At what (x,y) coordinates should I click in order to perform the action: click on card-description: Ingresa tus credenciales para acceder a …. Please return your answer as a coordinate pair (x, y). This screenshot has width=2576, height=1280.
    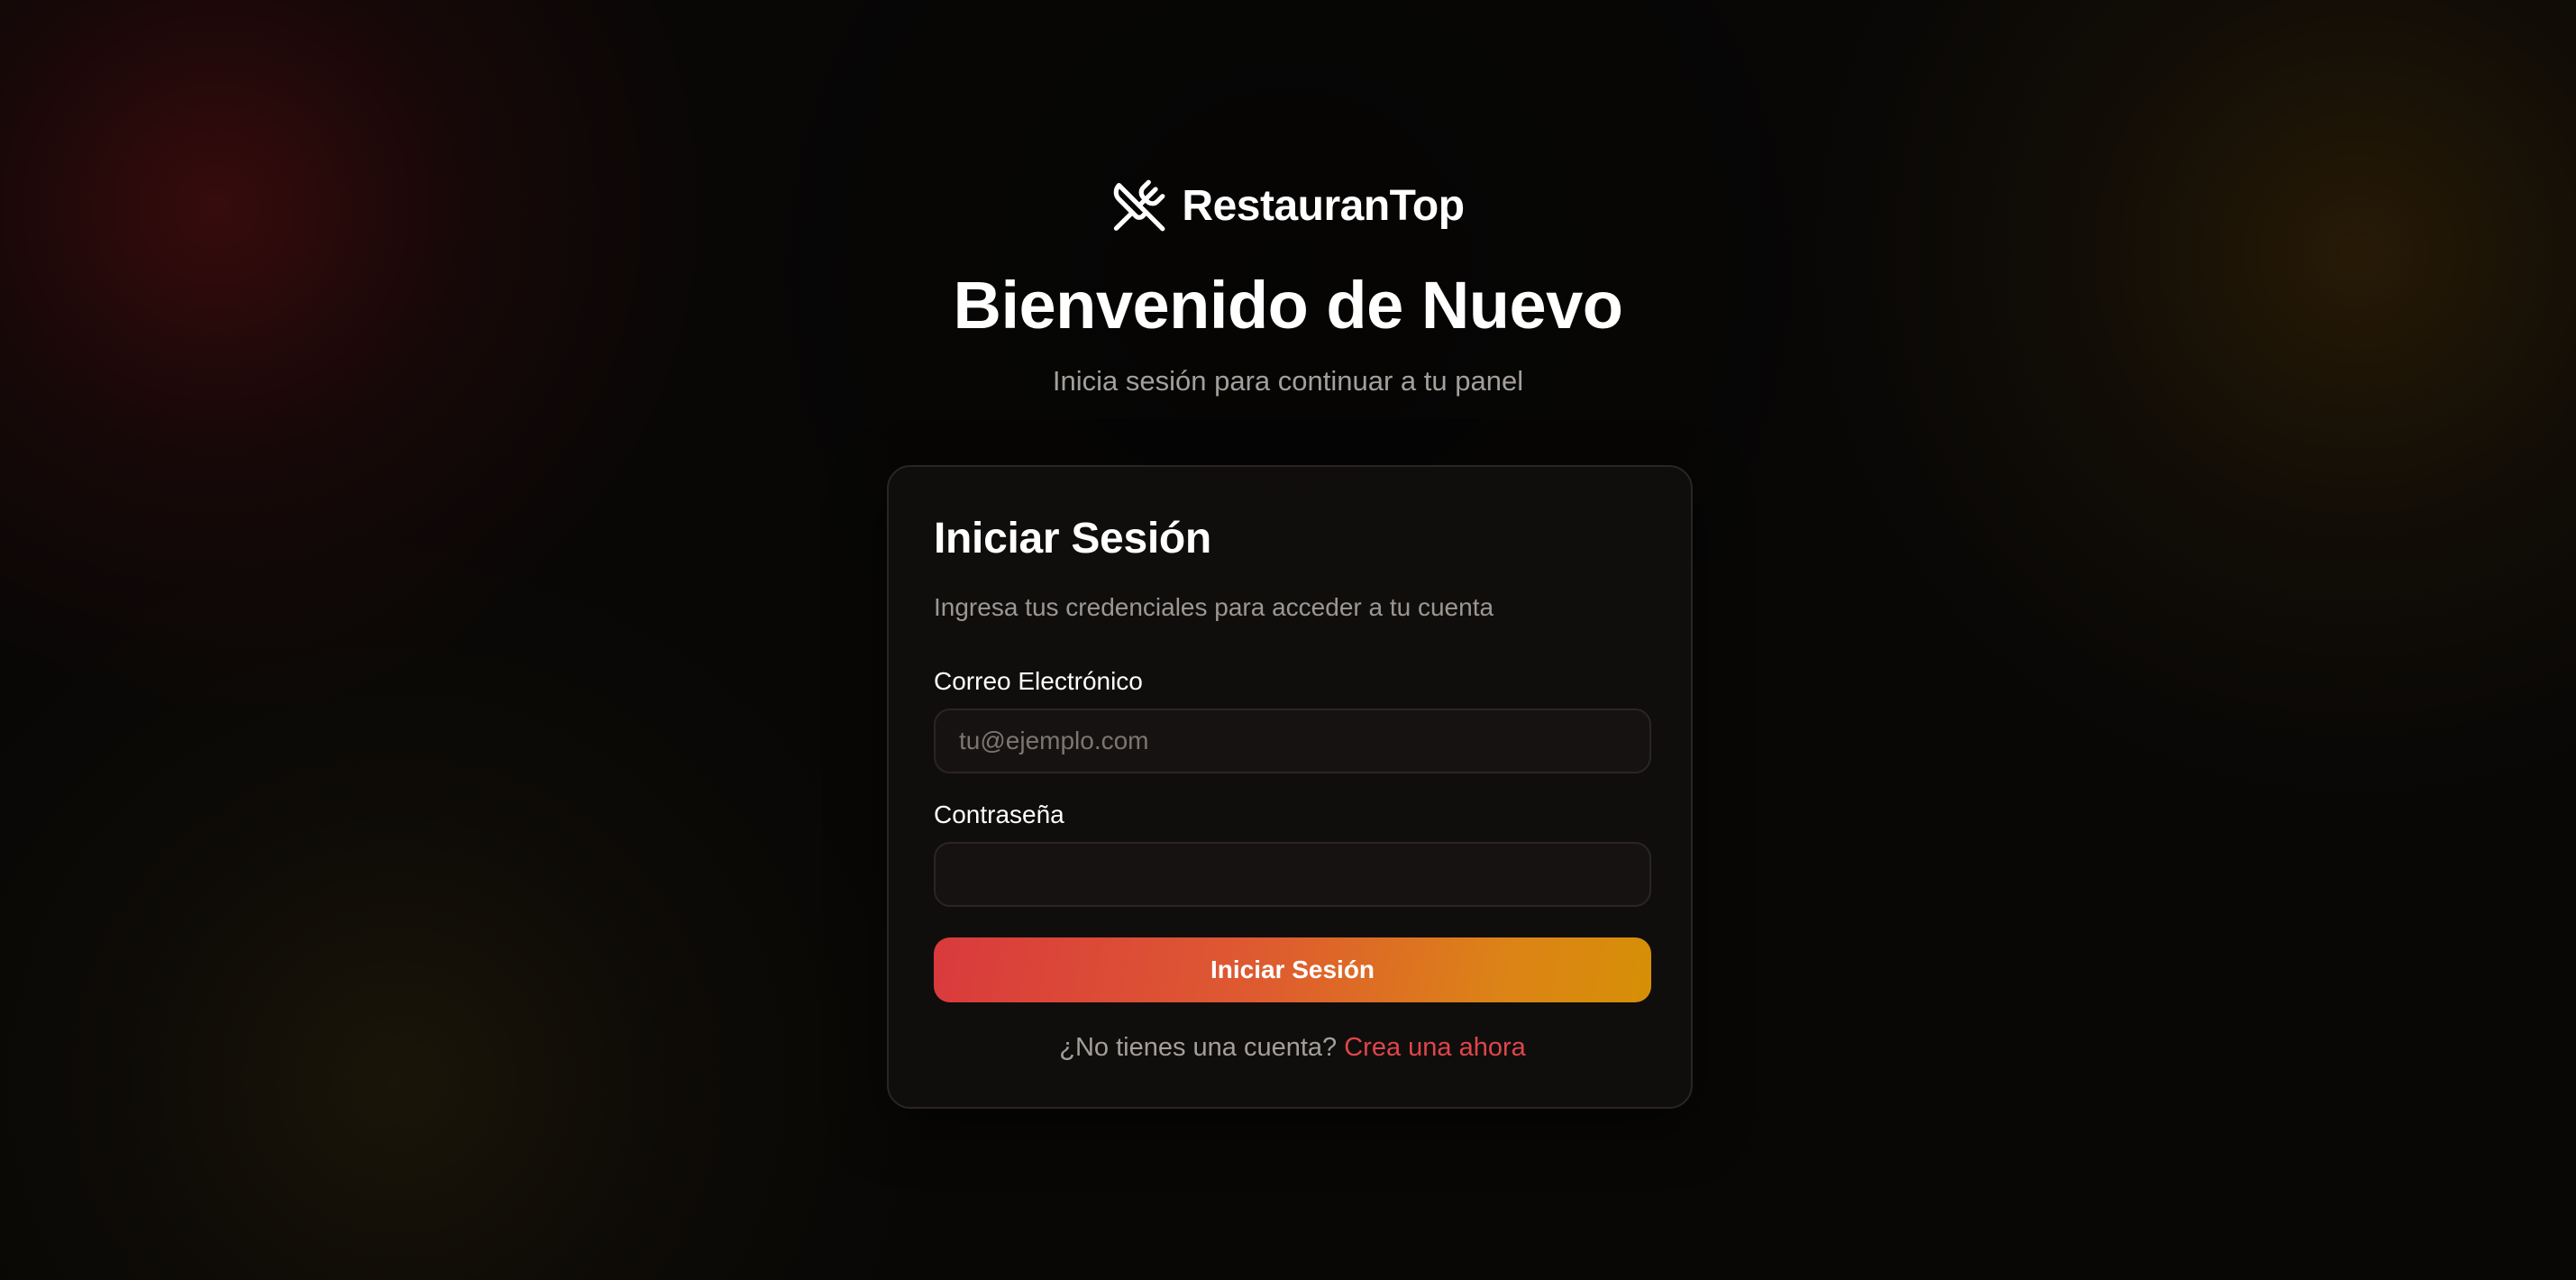
    Looking at the image, I should click on (1214, 607).